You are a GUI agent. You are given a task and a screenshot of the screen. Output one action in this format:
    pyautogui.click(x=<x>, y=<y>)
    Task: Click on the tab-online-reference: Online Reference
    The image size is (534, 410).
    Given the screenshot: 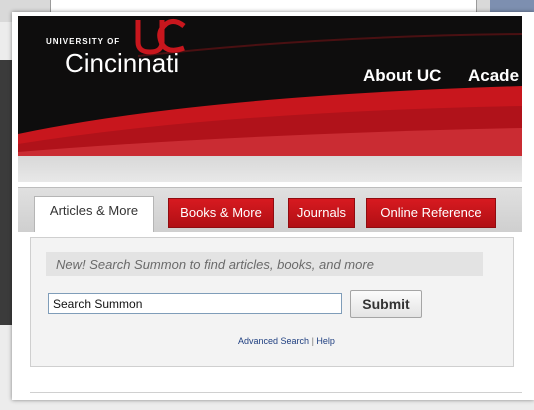 What is the action you would take?
    pyautogui.click(x=431, y=213)
    